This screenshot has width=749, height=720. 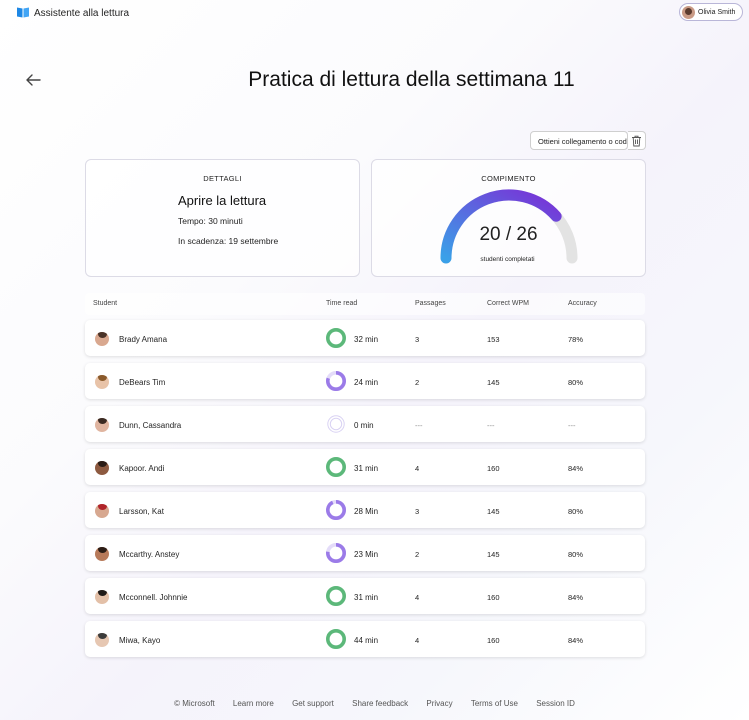 What do you see at coordinates (341, 303) in the screenshot?
I see `header-time-read: Time read` at bounding box center [341, 303].